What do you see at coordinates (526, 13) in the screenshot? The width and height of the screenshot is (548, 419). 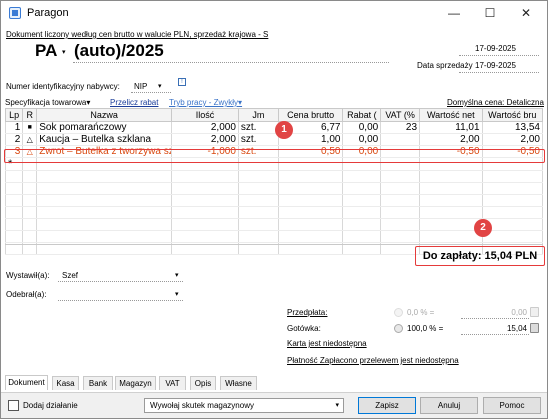 I see `close-button: ✕` at bounding box center [526, 13].